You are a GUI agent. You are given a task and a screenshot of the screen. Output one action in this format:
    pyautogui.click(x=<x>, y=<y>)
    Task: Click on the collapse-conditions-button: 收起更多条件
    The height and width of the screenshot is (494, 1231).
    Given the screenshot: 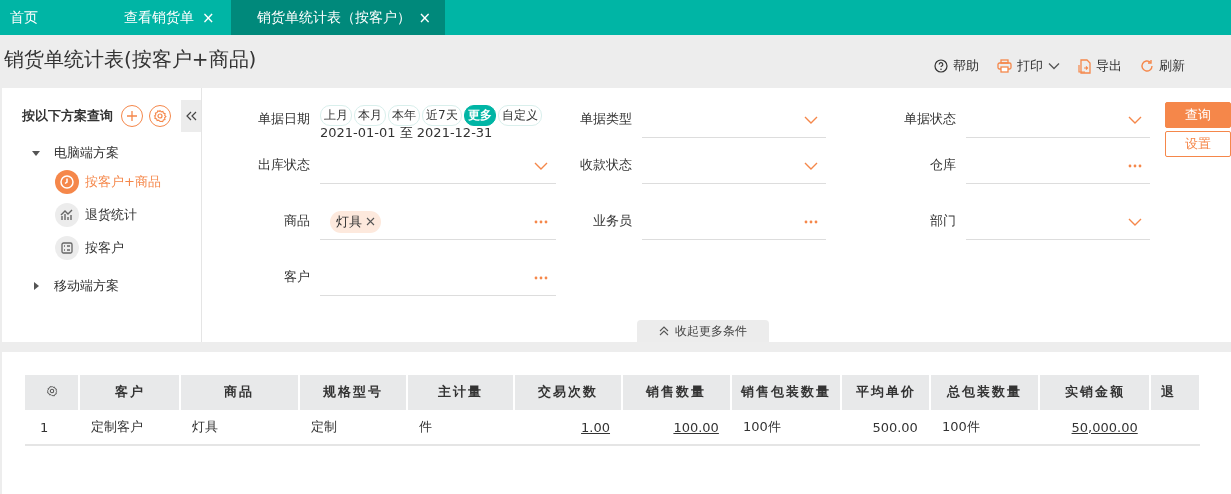 What is the action you would take?
    pyautogui.click(x=703, y=331)
    